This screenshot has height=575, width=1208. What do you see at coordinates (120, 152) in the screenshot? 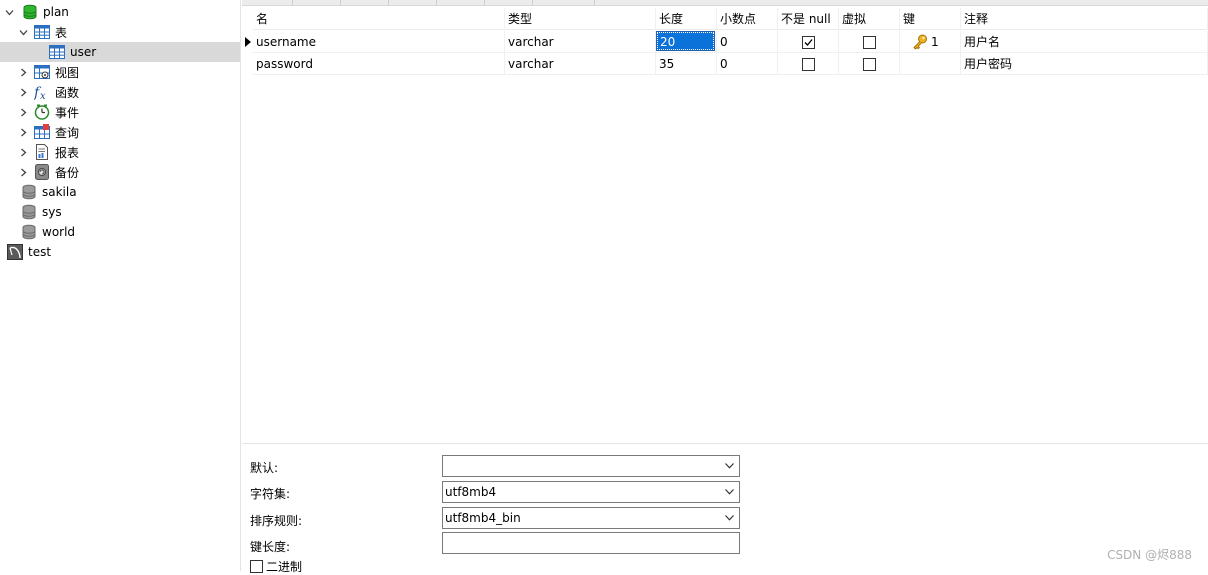
I see `tree-item-reports: 报表` at bounding box center [120, 152].